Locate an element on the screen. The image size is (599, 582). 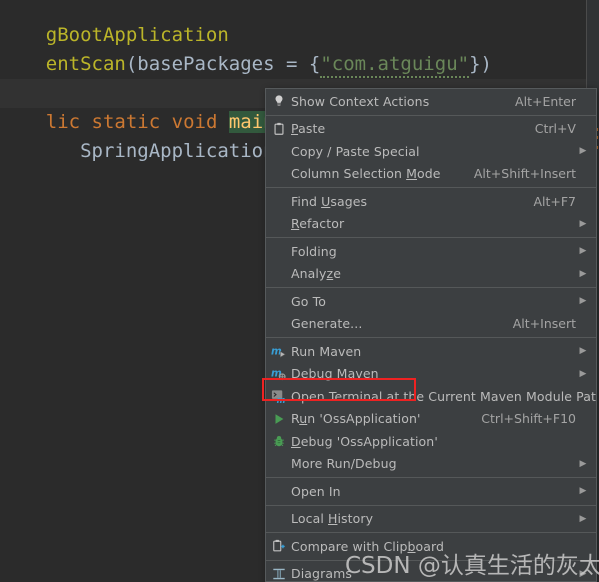
menu-item-shortcut: Ctrl+V is located at coordinates (555, 129).